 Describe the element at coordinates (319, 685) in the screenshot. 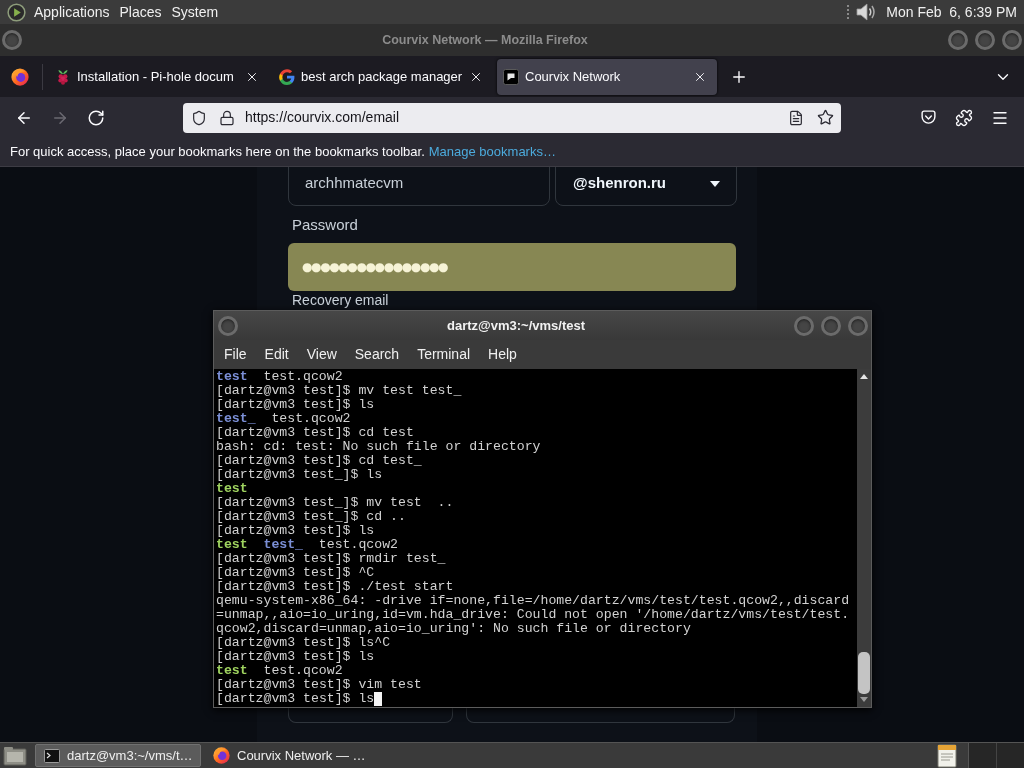

I see `terminal-line: [dartz@vm3 test]$ vim test` at that location.